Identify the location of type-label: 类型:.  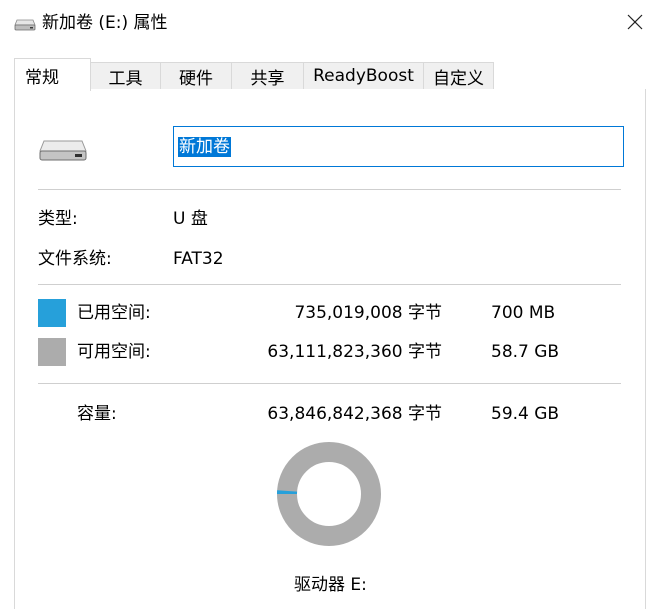
(58, 219).